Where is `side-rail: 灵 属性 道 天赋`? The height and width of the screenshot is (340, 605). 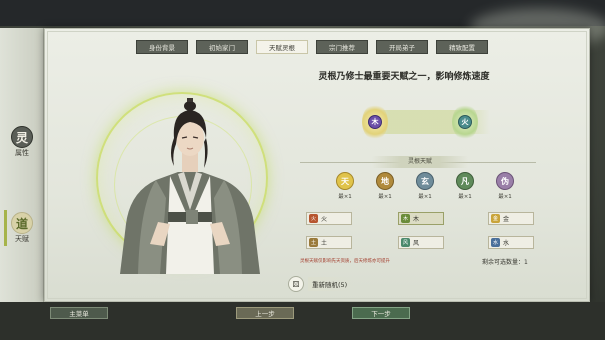
side-rail: 灵 属性 道 天赋 is located at coordinates (22, 165).